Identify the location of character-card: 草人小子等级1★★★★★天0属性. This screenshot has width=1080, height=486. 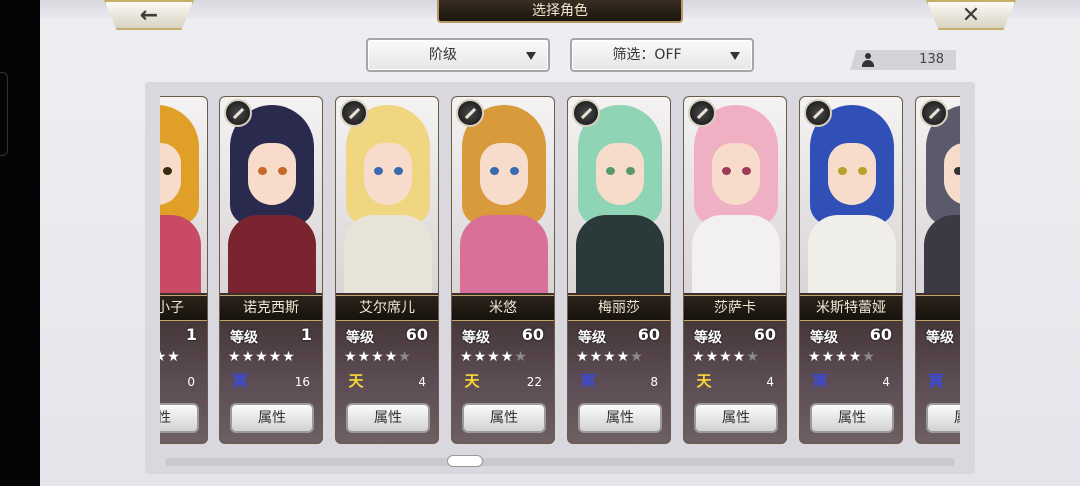
(184, 270).